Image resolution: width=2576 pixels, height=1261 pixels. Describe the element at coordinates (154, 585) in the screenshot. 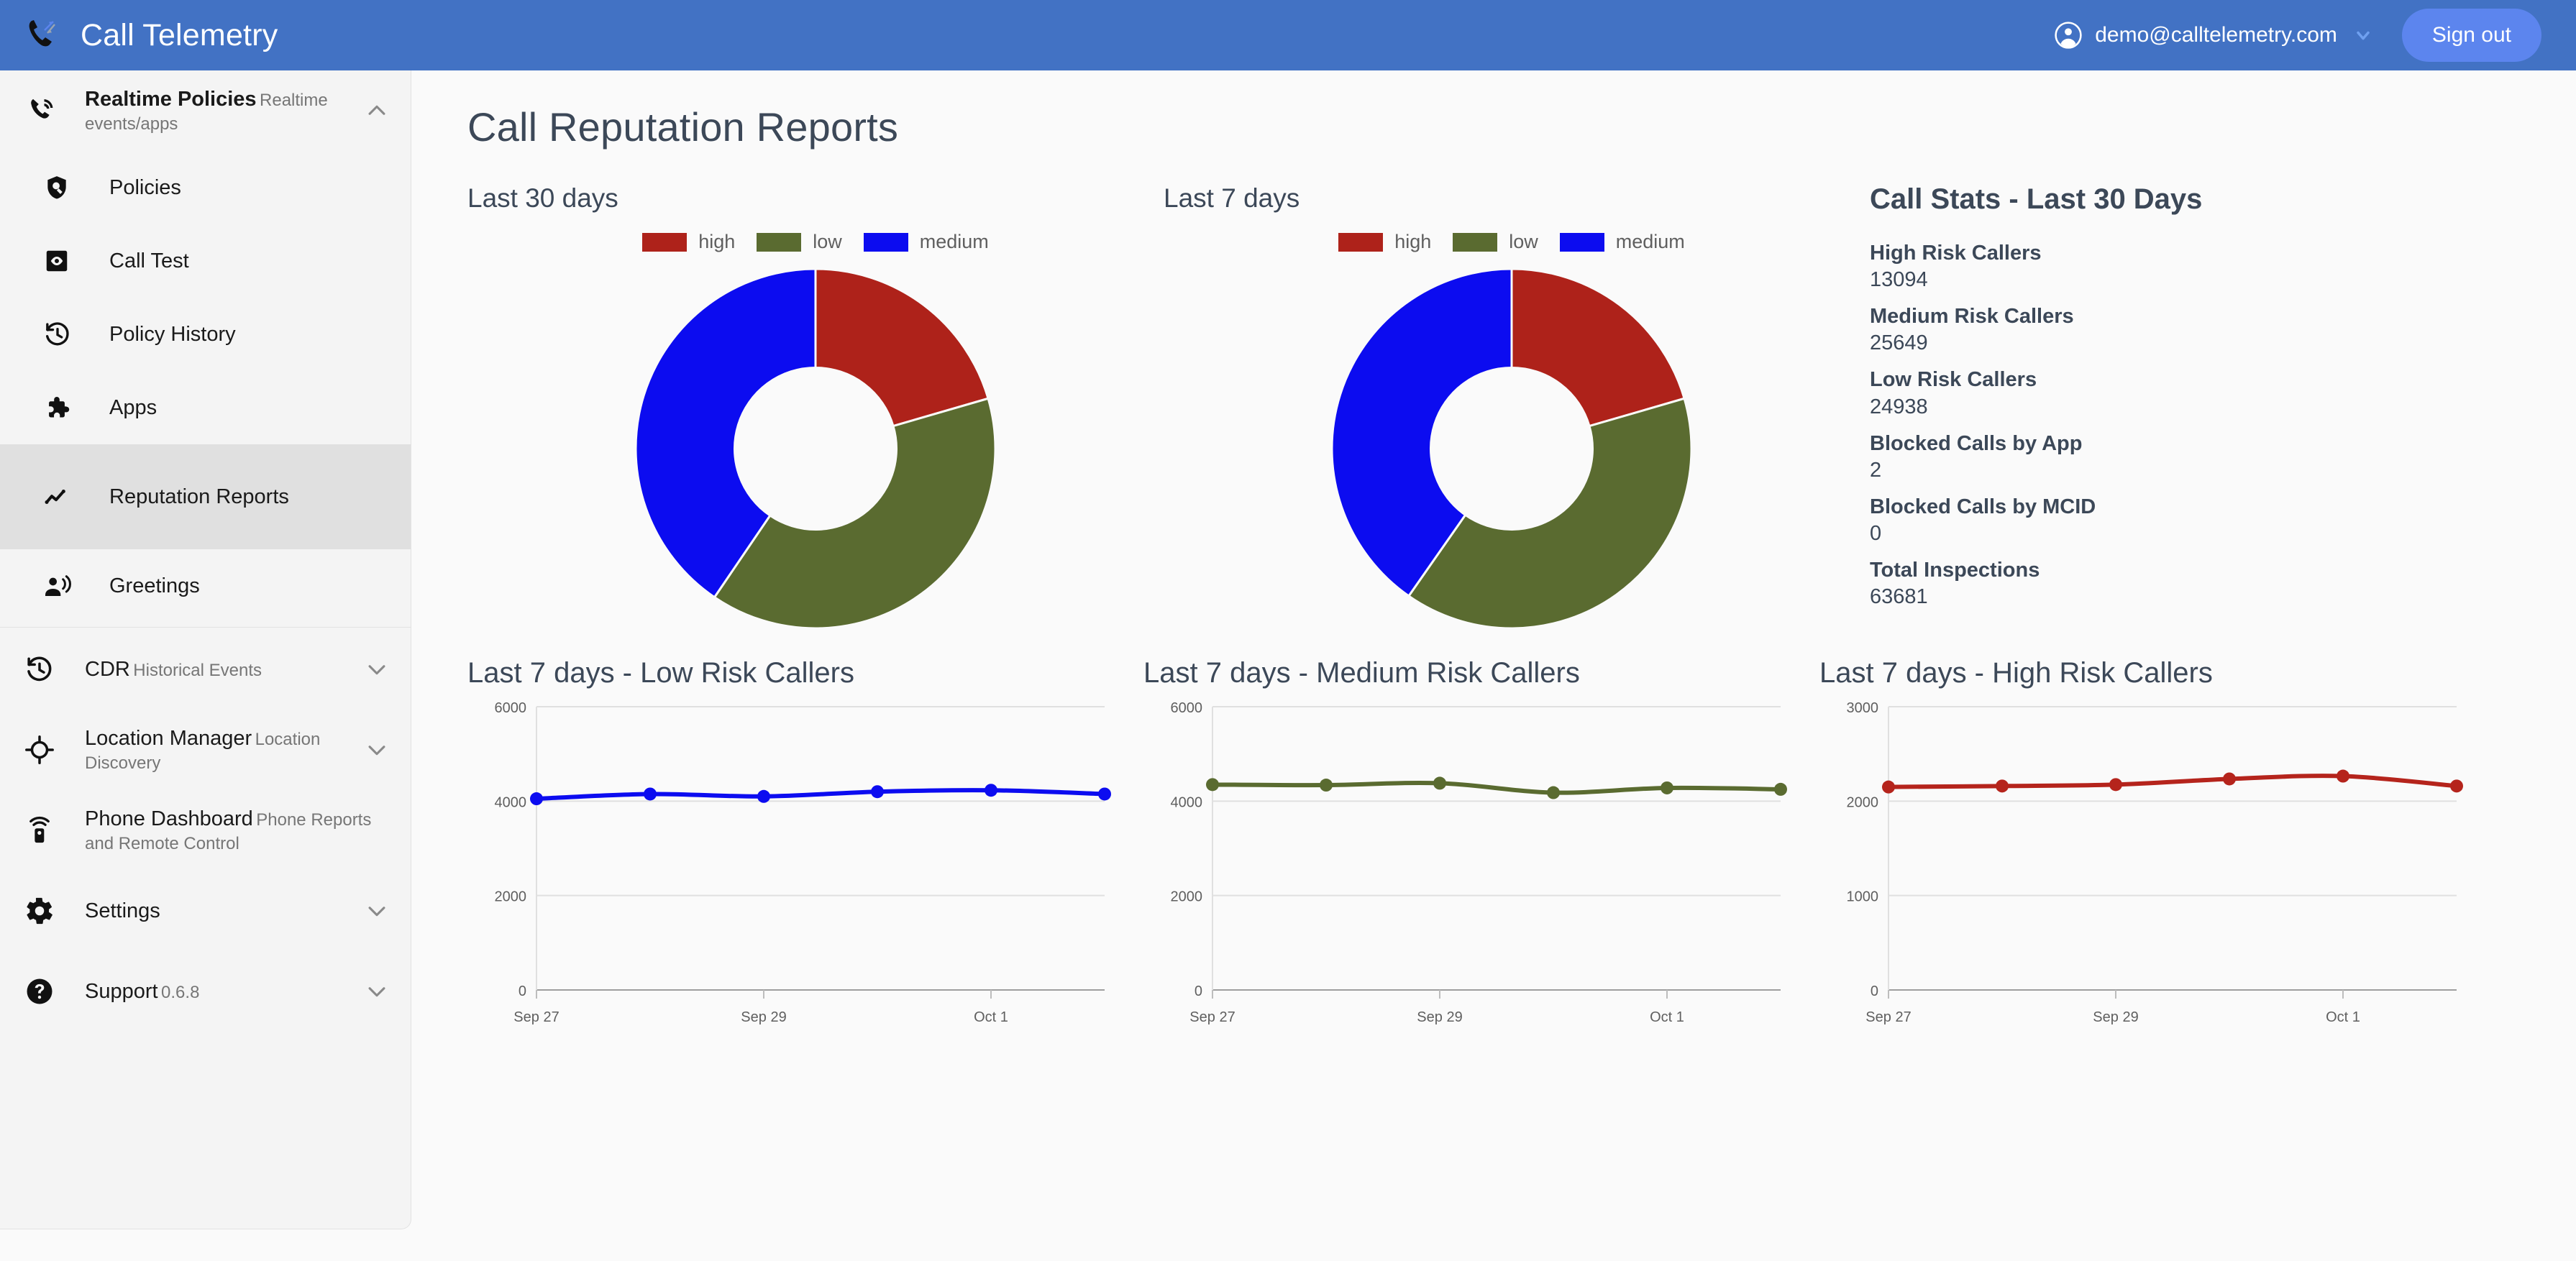

I see `sidebar-item-label: Greetings` at that location.